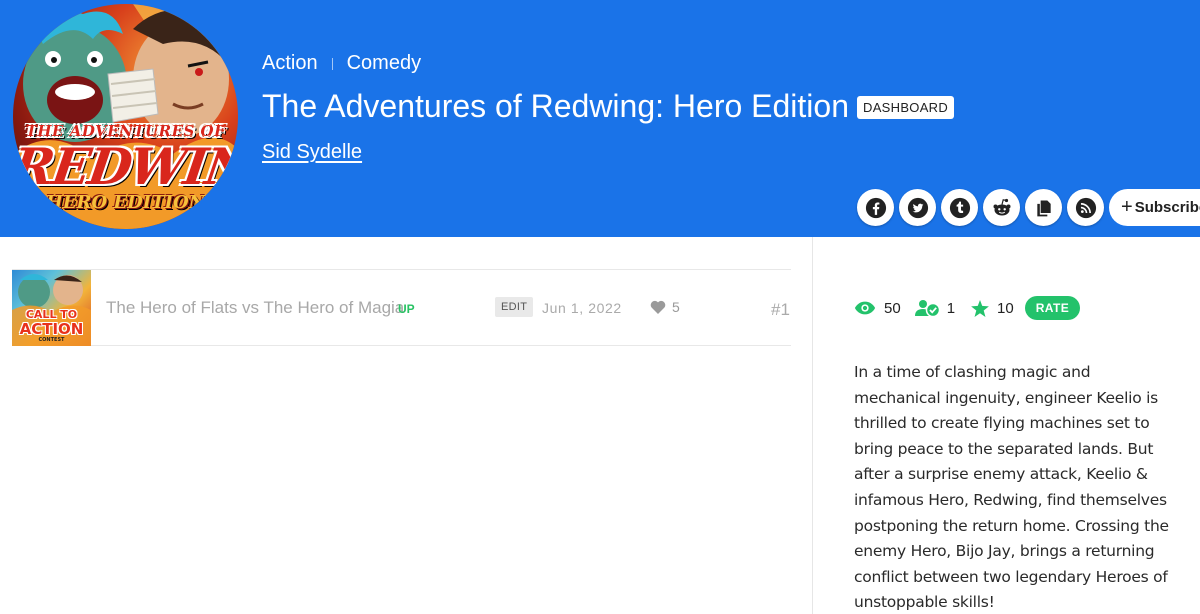 Image resolution: width=1200 pixels, height=614 pixels. What do you see at coordinates (582, 308) in the screenshot?
I see `episode-date: Jun 1, 2022` at bounding box center [582, 308].